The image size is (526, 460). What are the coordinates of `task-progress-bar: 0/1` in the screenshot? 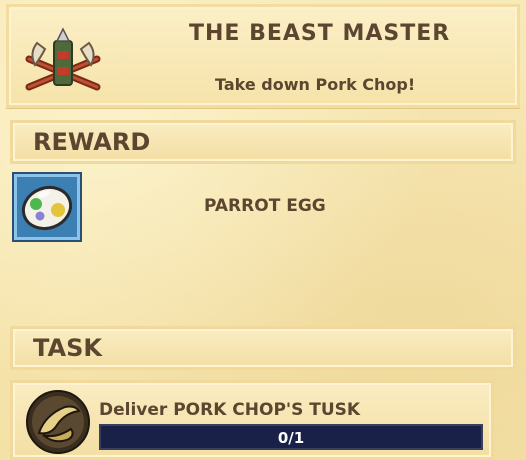 It's located at (291, 437).